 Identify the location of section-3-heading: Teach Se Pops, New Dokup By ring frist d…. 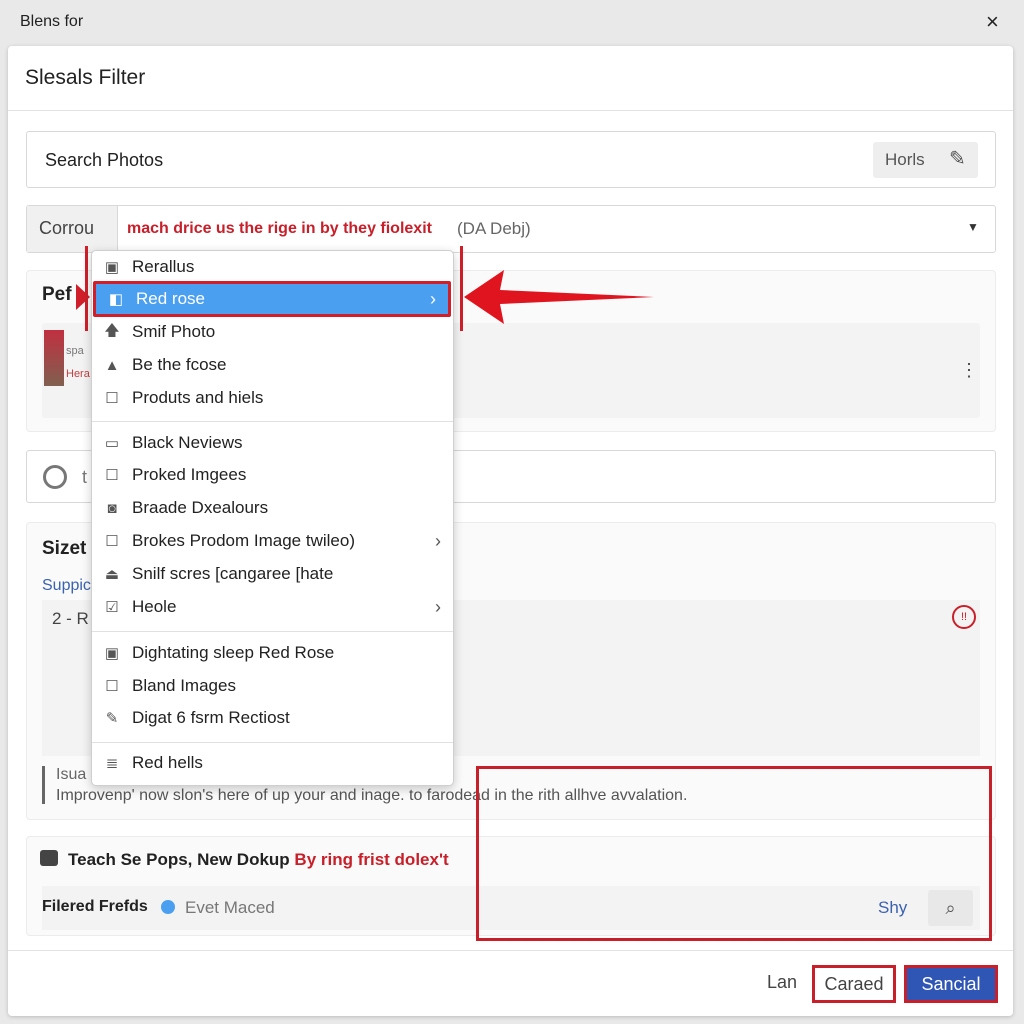
(258, 859).